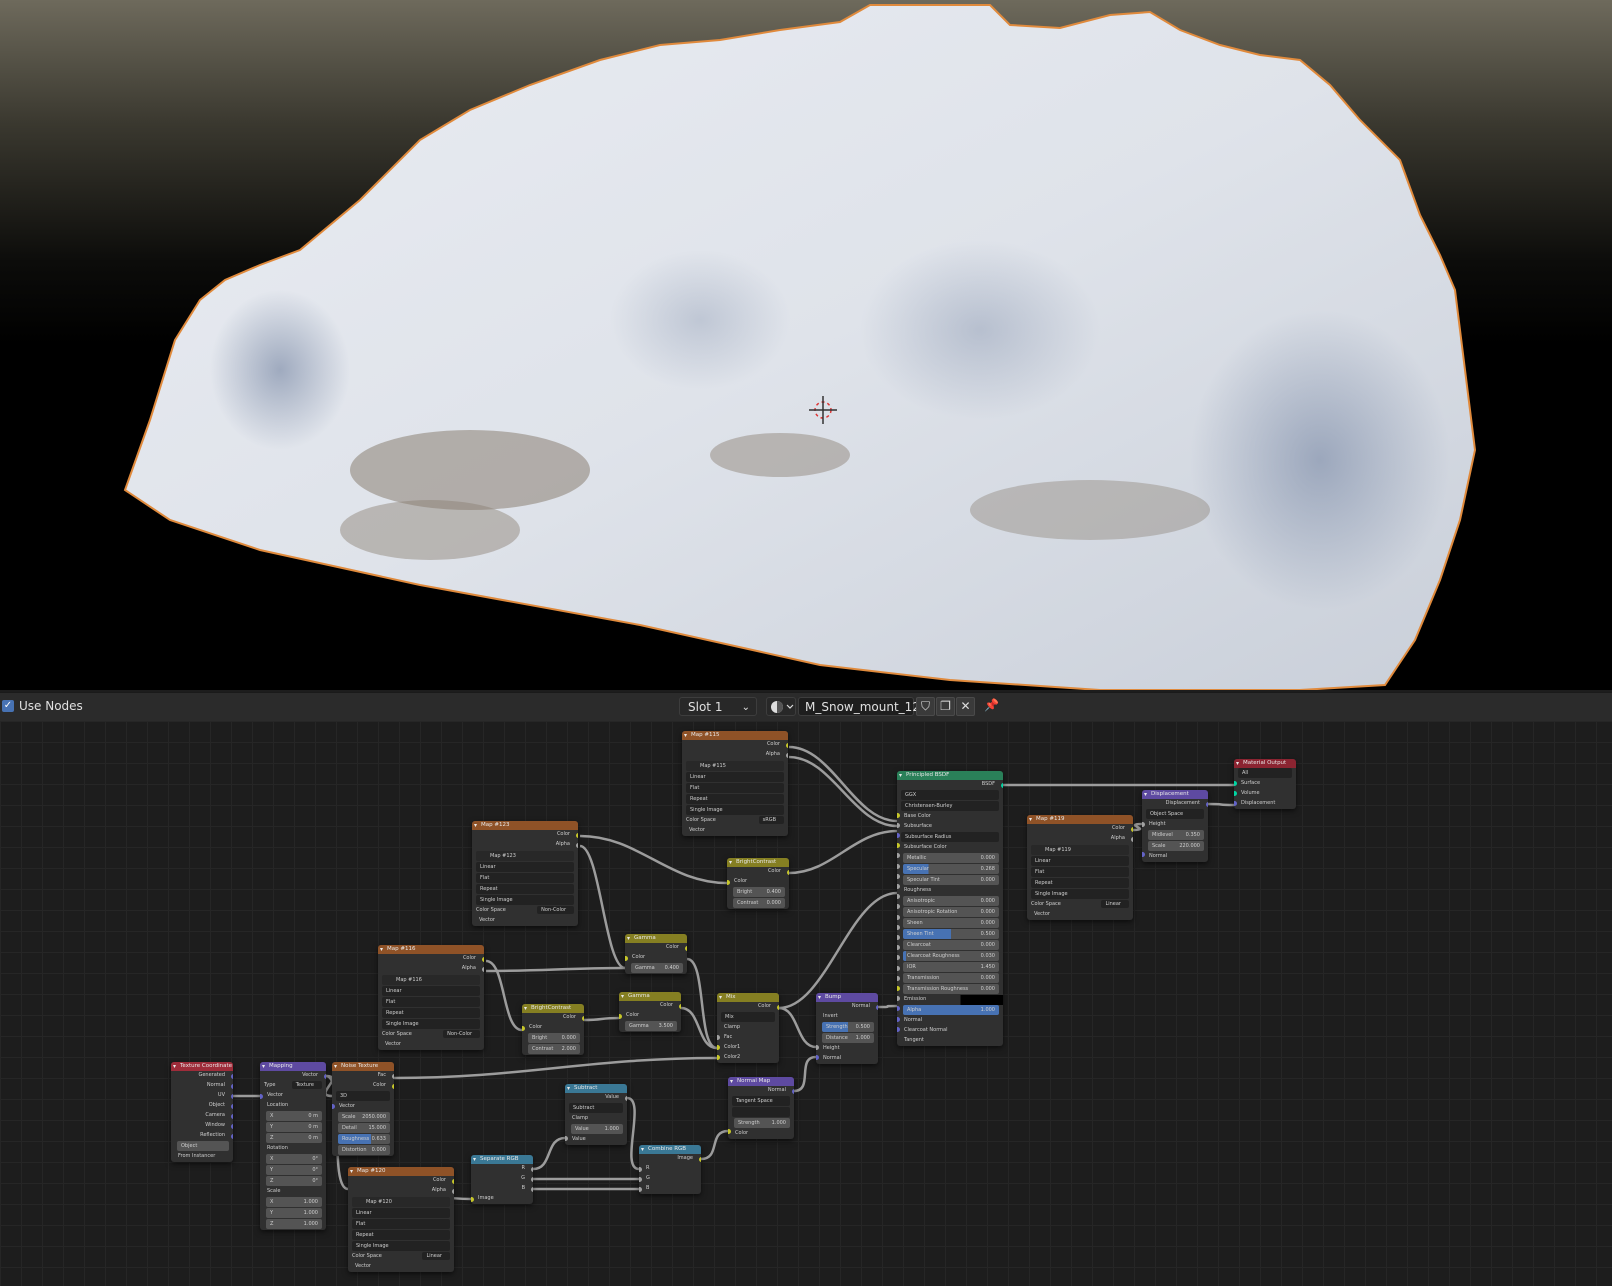 Image resolution: width=1612 pixels, height=1286 pixels. Describe the element at coordinates (656, 938) in the screenshot. I see `gamma-node-1-header: Gamma` at that location.